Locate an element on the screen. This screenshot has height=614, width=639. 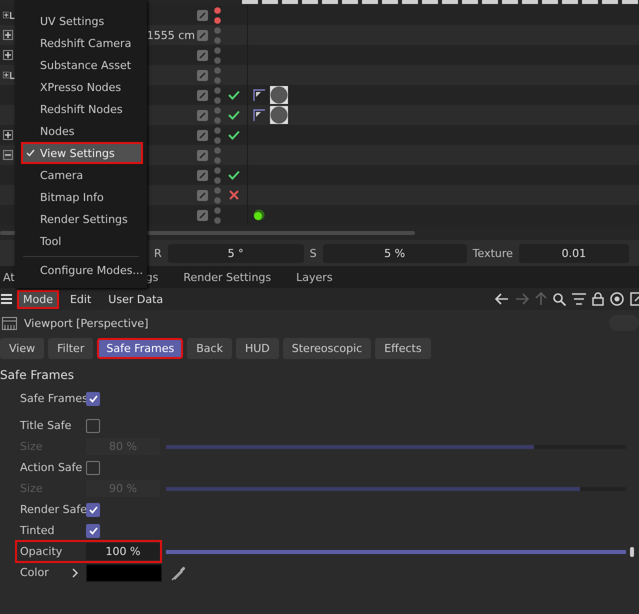
chevron-icon is located at coordinates (75, 573).